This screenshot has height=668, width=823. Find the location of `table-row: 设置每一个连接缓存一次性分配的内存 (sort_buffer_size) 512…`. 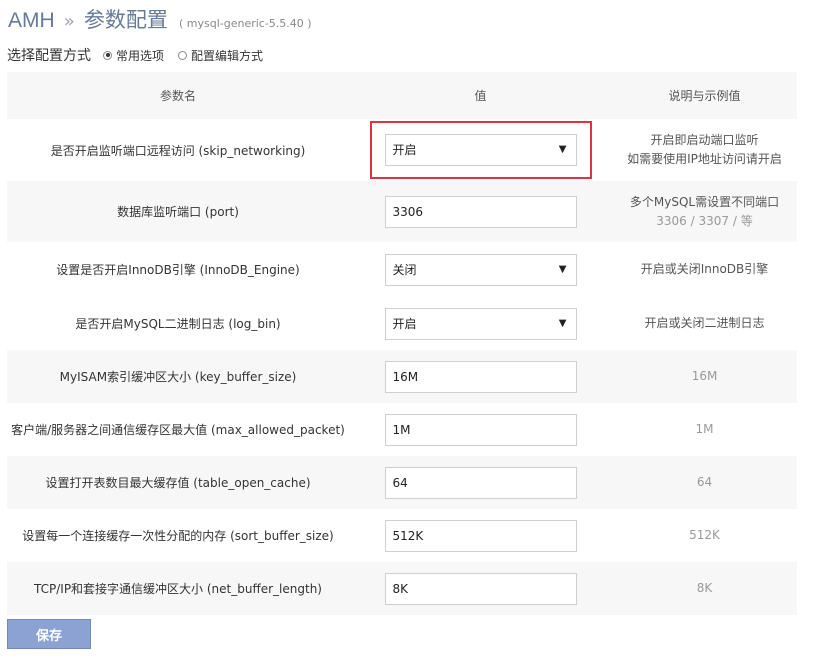

table-row: 设置每一个连接缓存一次性分配的内存 (sort_buffer_size) 512… is located at coordinates (402, 535).